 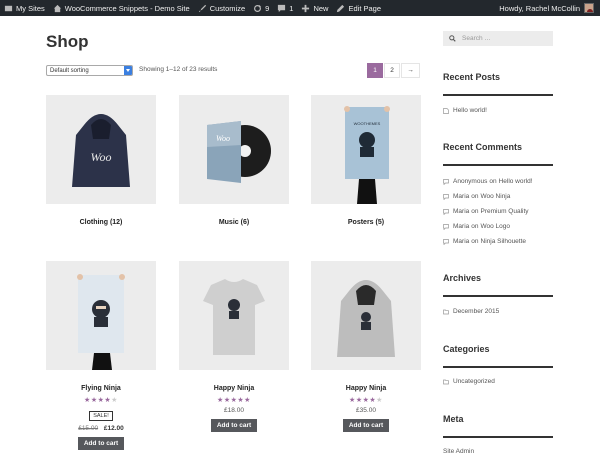 I want to click on product-price: £35.00, so click(x=366, y=410).